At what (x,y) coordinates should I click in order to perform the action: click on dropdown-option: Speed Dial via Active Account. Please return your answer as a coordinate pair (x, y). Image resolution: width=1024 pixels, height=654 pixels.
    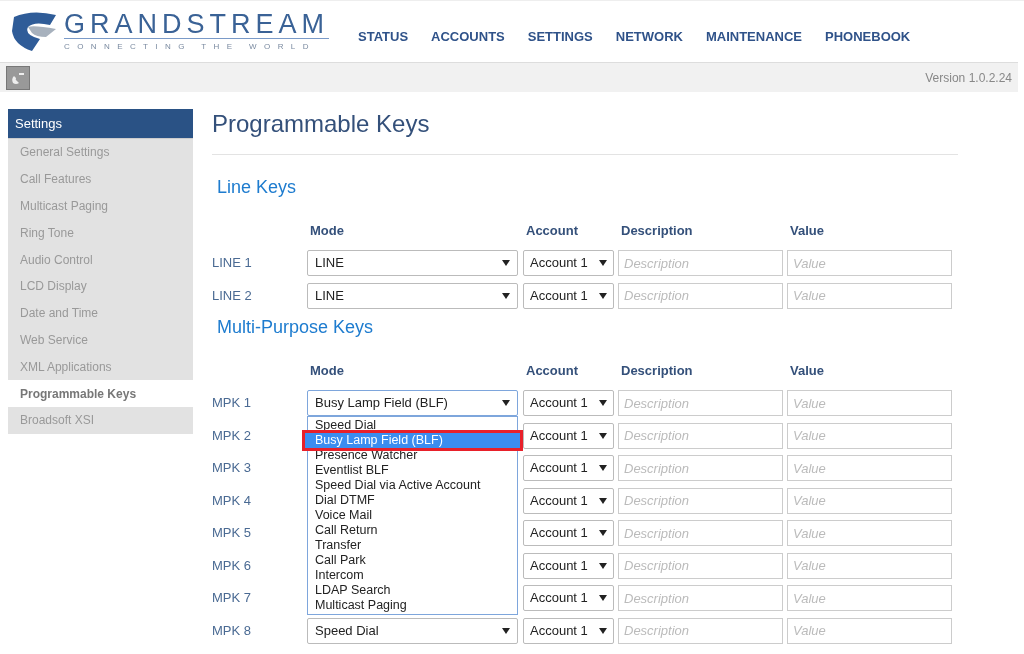
    Looking at the image, I should click on (412, 485).